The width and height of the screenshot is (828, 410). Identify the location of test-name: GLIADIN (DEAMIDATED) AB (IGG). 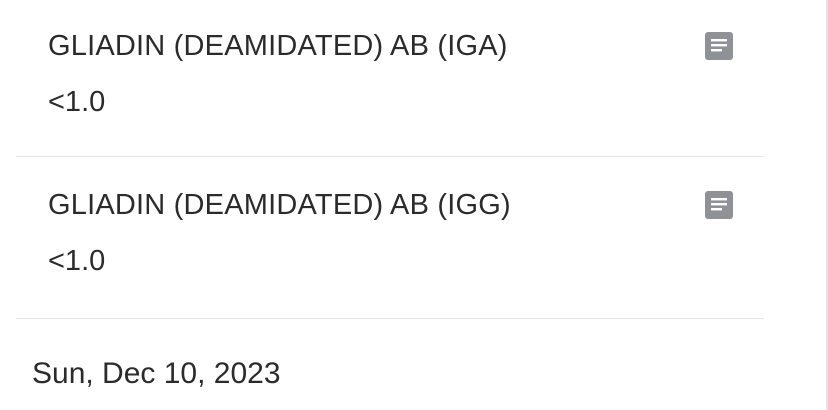
(279, 205).